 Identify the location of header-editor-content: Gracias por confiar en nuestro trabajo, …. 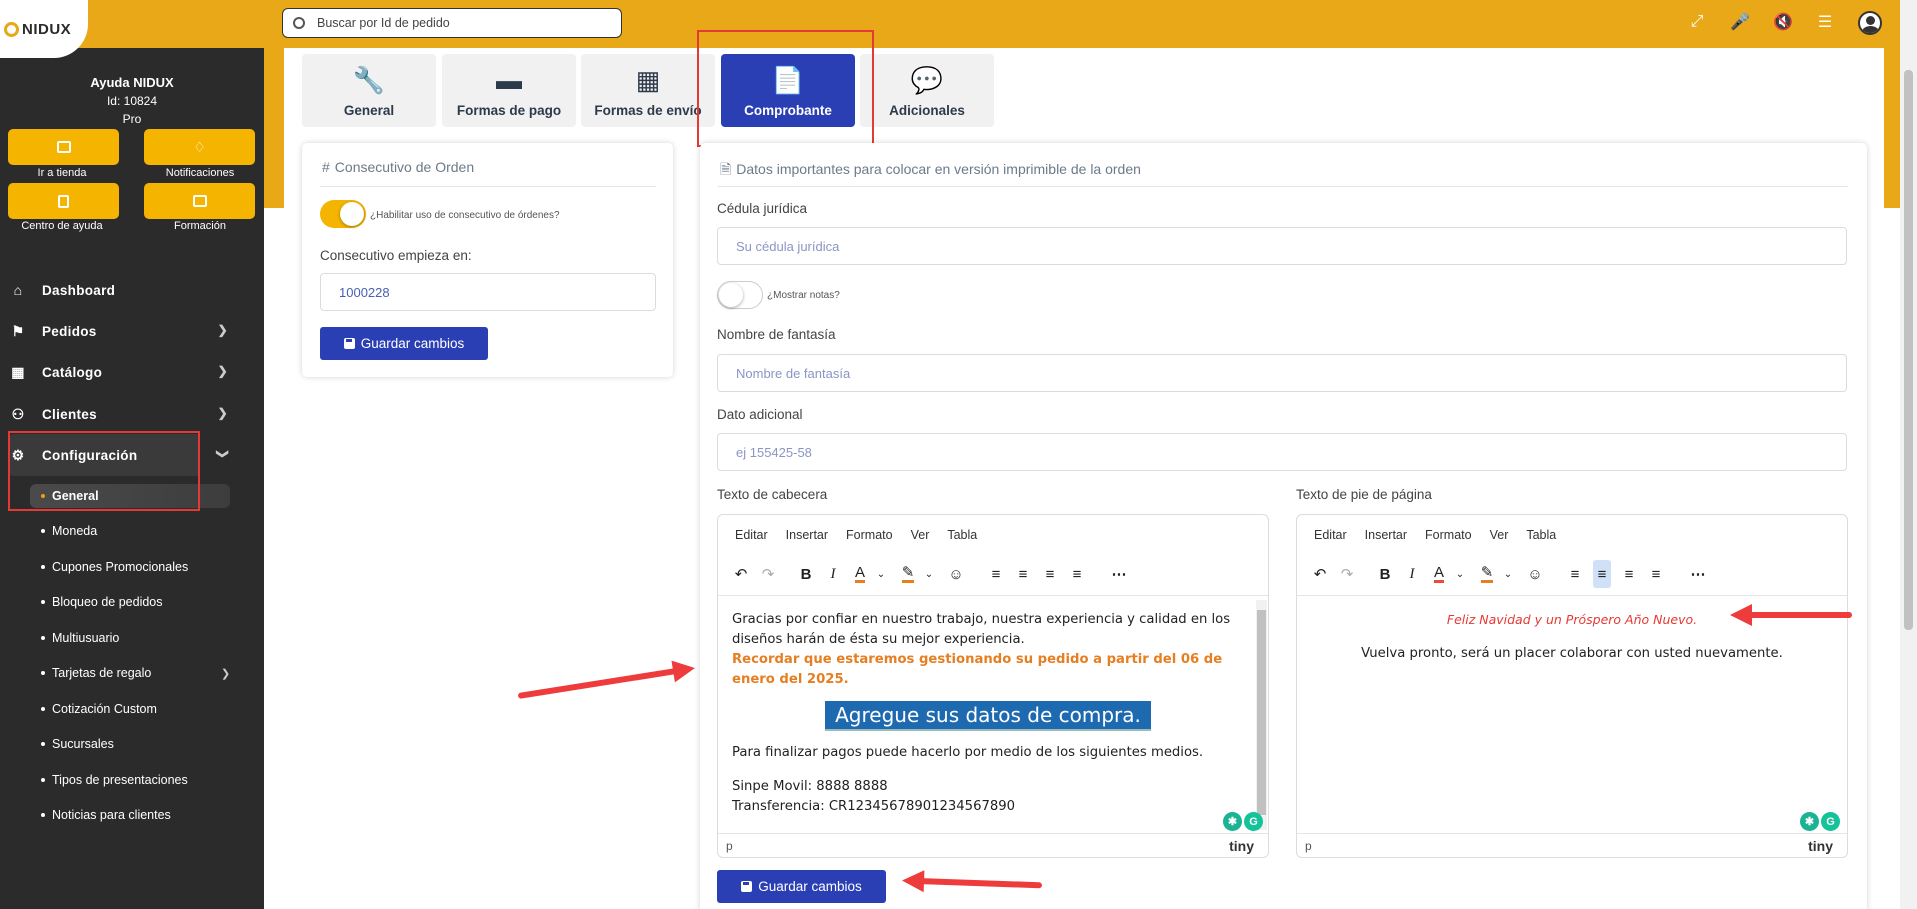
(993, 714).